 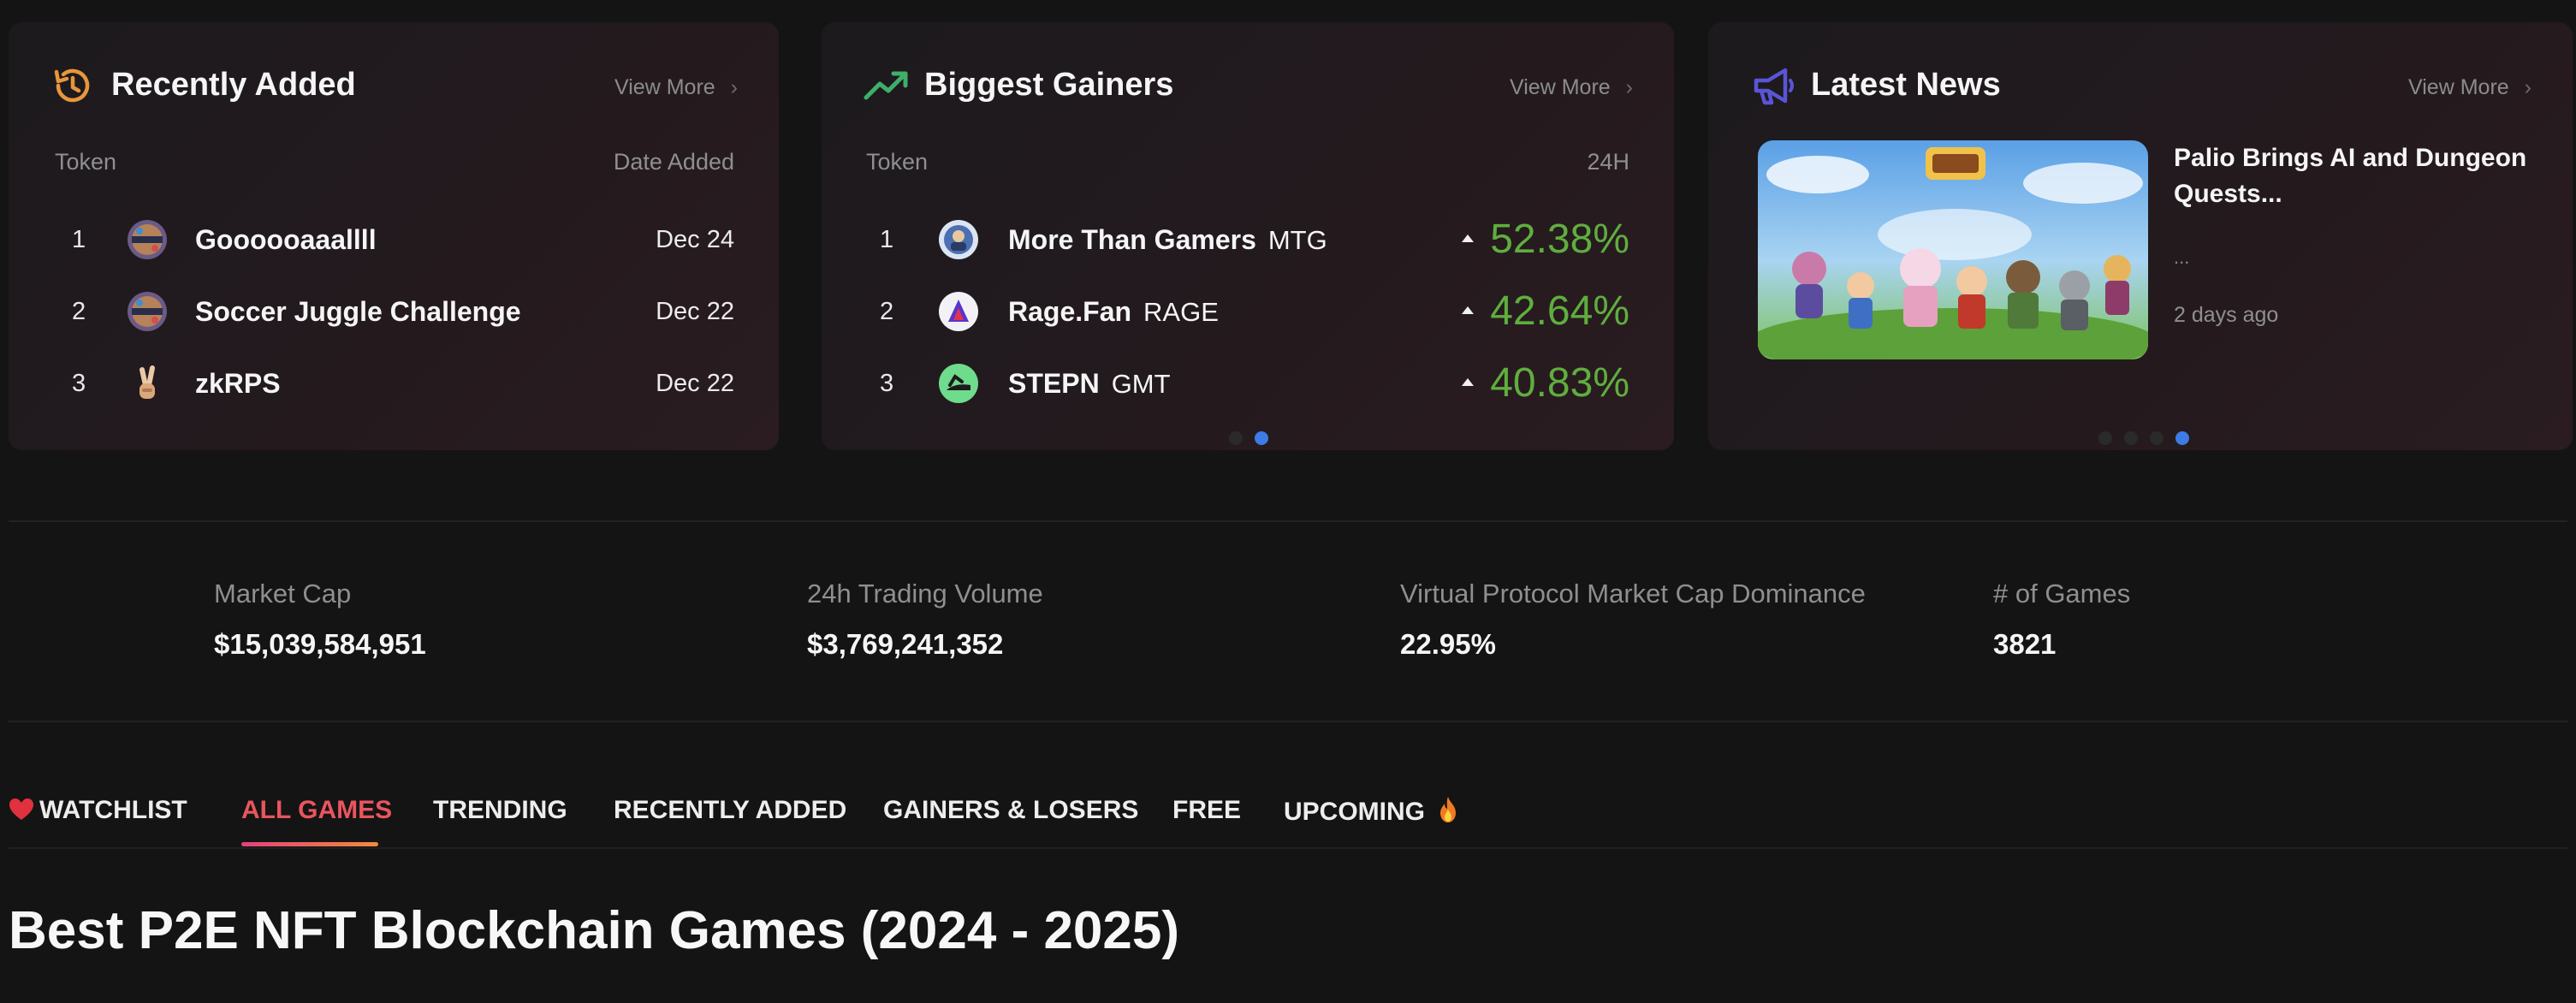 I want to click on heart-icon, so click(x=21, y=809).